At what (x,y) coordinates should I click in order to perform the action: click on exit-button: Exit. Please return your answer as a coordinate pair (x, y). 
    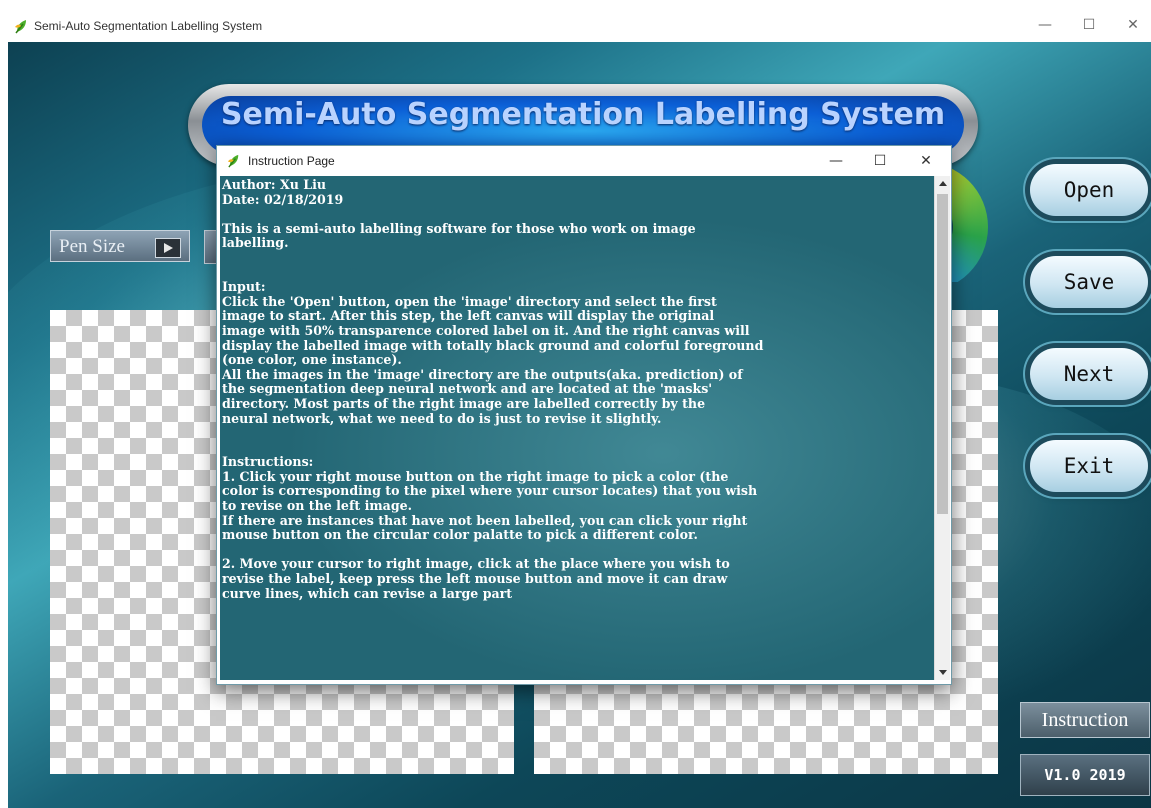
    Looking at the image, I should click on (1089, 466).